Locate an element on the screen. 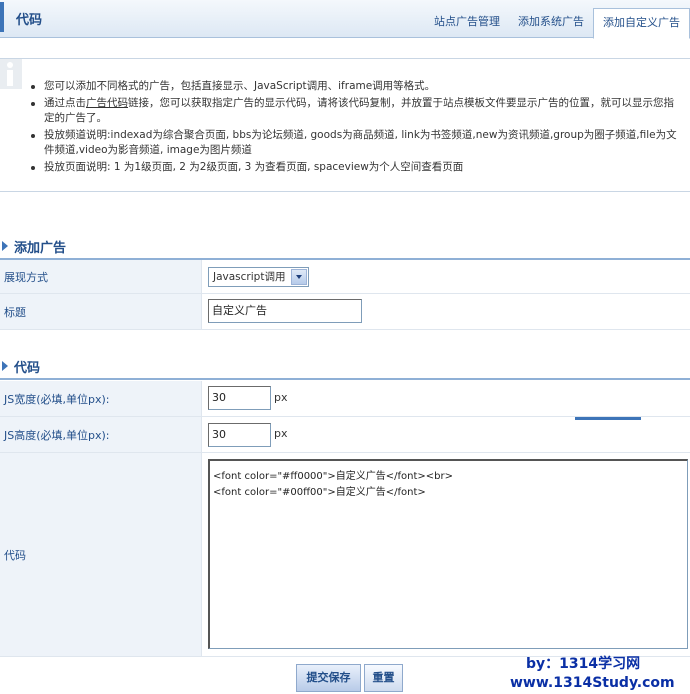  watermark: by：1314学习网 www.1314Study.com is located at coordinates (600, 674).